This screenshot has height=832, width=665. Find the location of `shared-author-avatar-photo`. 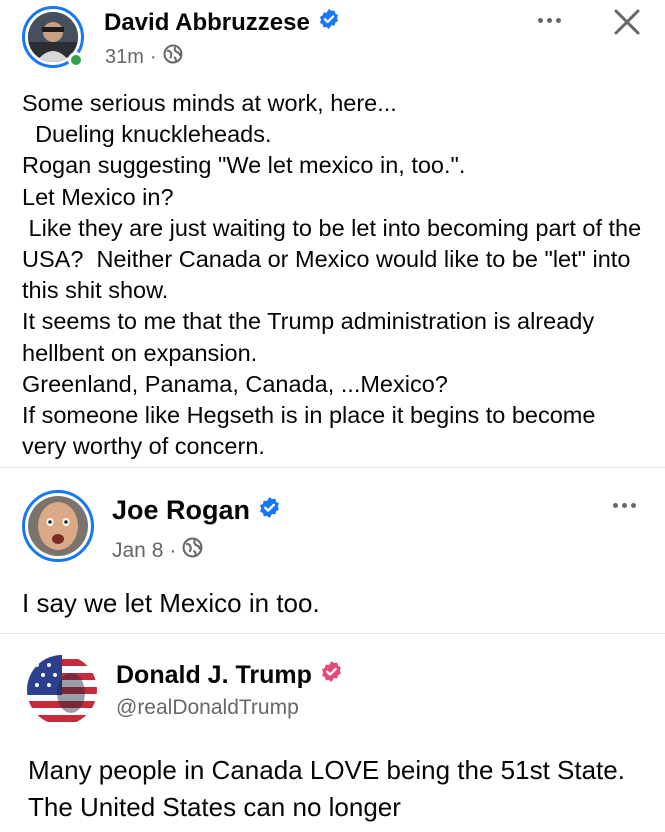

shared-author-avatar-photo is located at coordinates (58, 526).